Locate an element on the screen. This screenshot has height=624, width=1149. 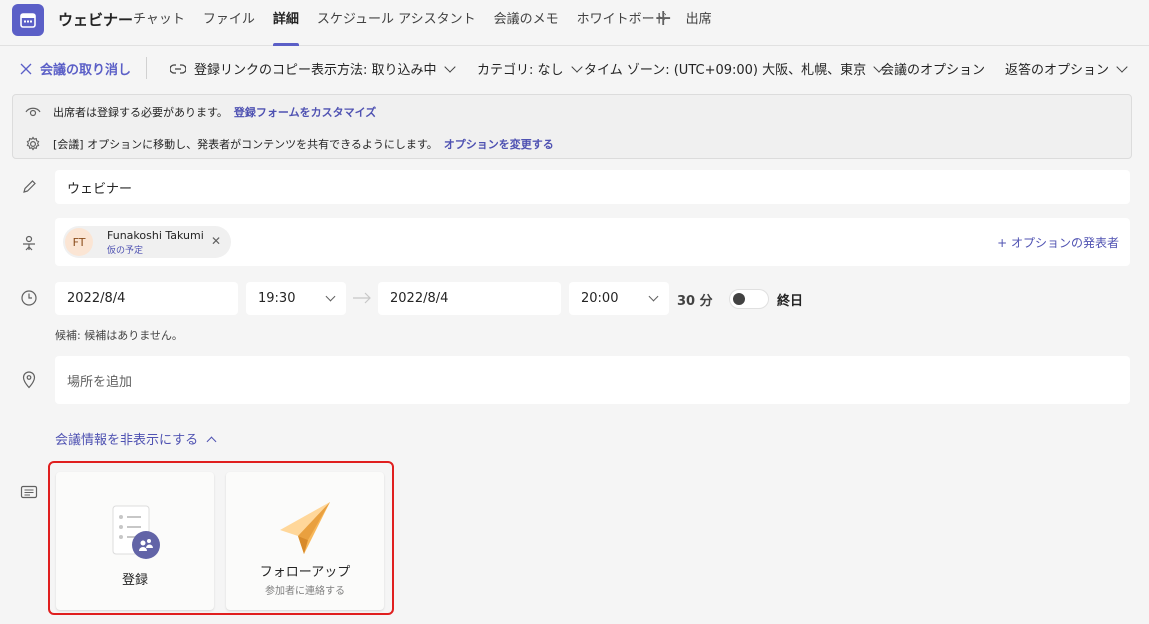
banner-text-registration: 出席者は登録する必要があります。 is located at coordinates (140, 112).